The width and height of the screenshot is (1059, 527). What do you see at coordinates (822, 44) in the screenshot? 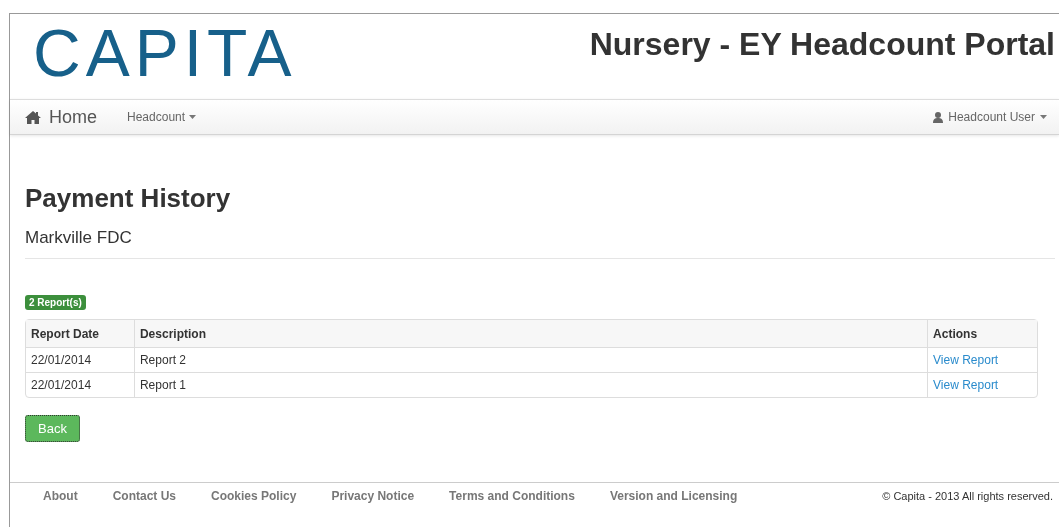
I see `portal-title: Nursery - EY Headcount Portal` at bounding box center [822, 44].